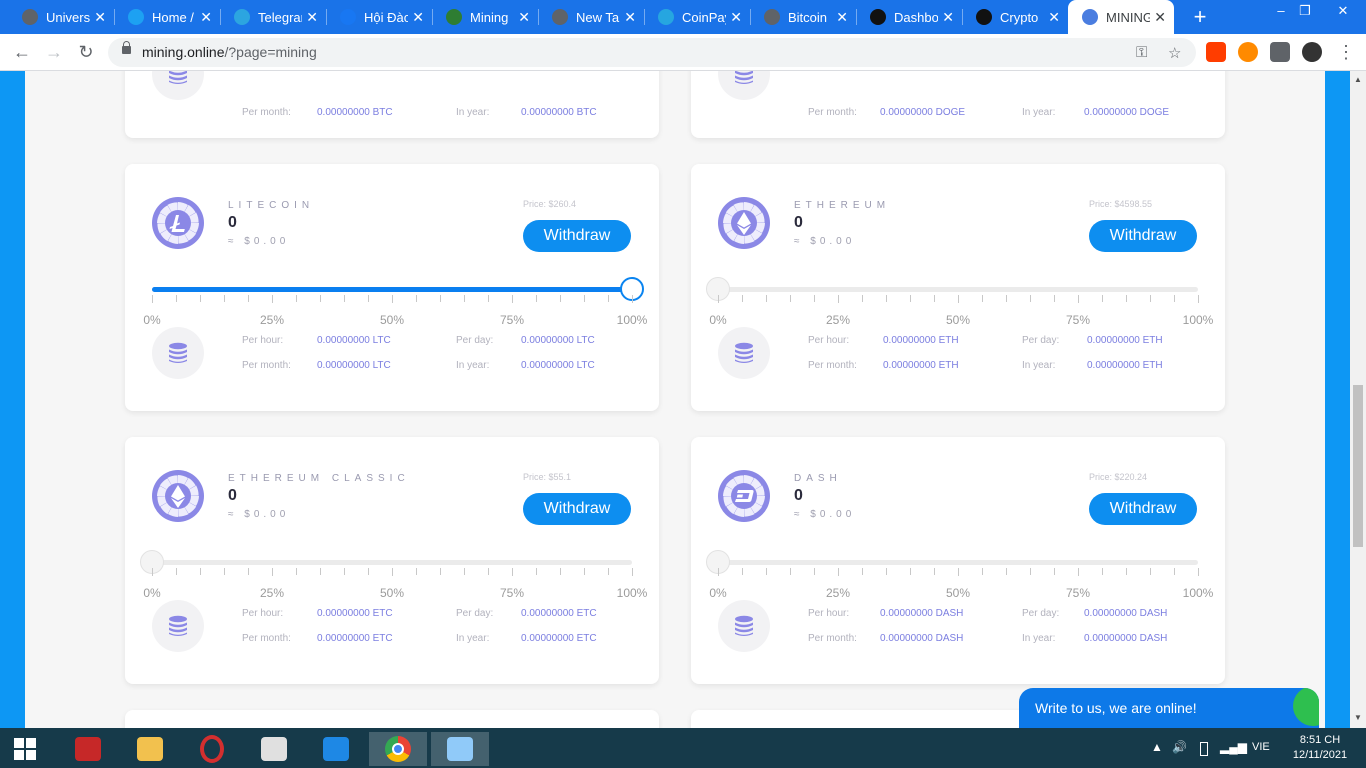 This screenshot has width=1366, height=768. What do you see at coordinates (1233, 747) in the screenshot?
I see `network-icon: ▂▄▆` at bounding box center [1233, 747].